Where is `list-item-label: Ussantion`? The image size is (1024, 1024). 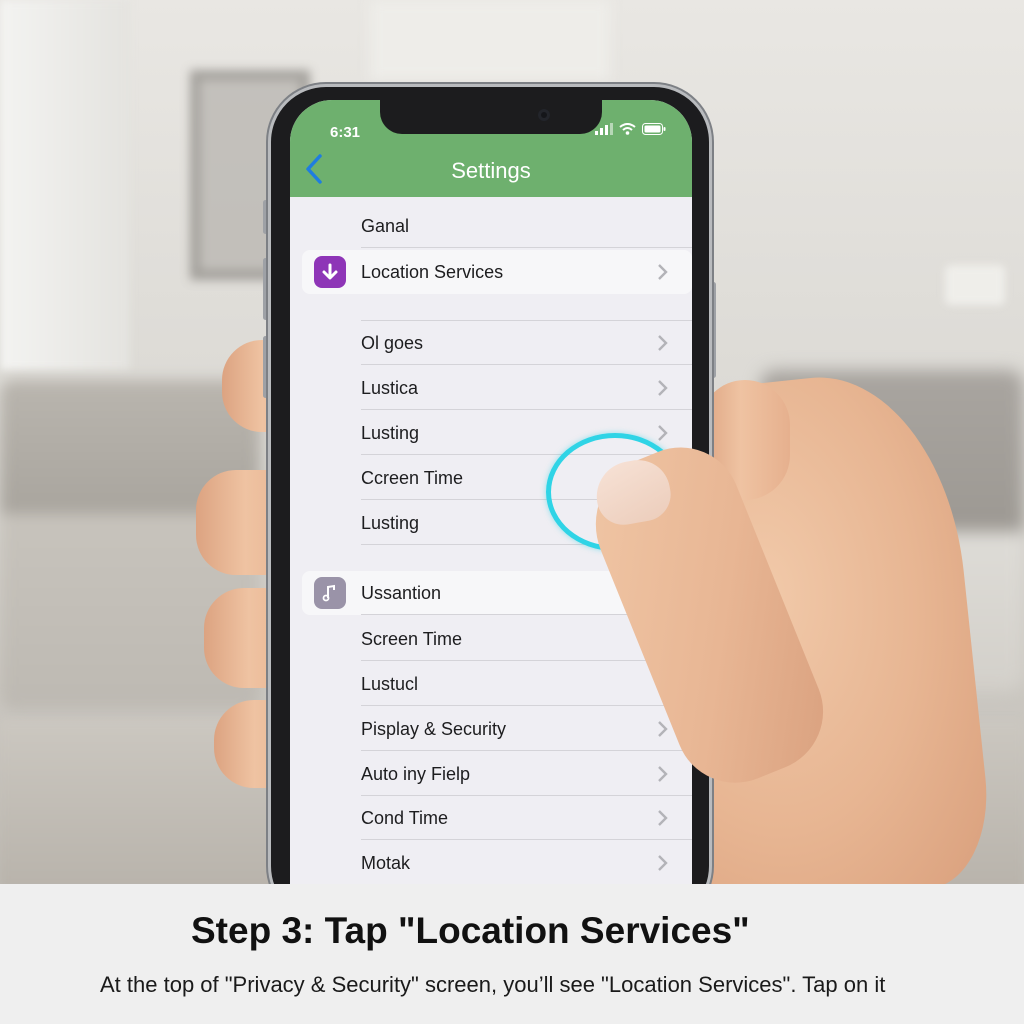 list-item-label: Ussantion is located at coordinates (401, 593).